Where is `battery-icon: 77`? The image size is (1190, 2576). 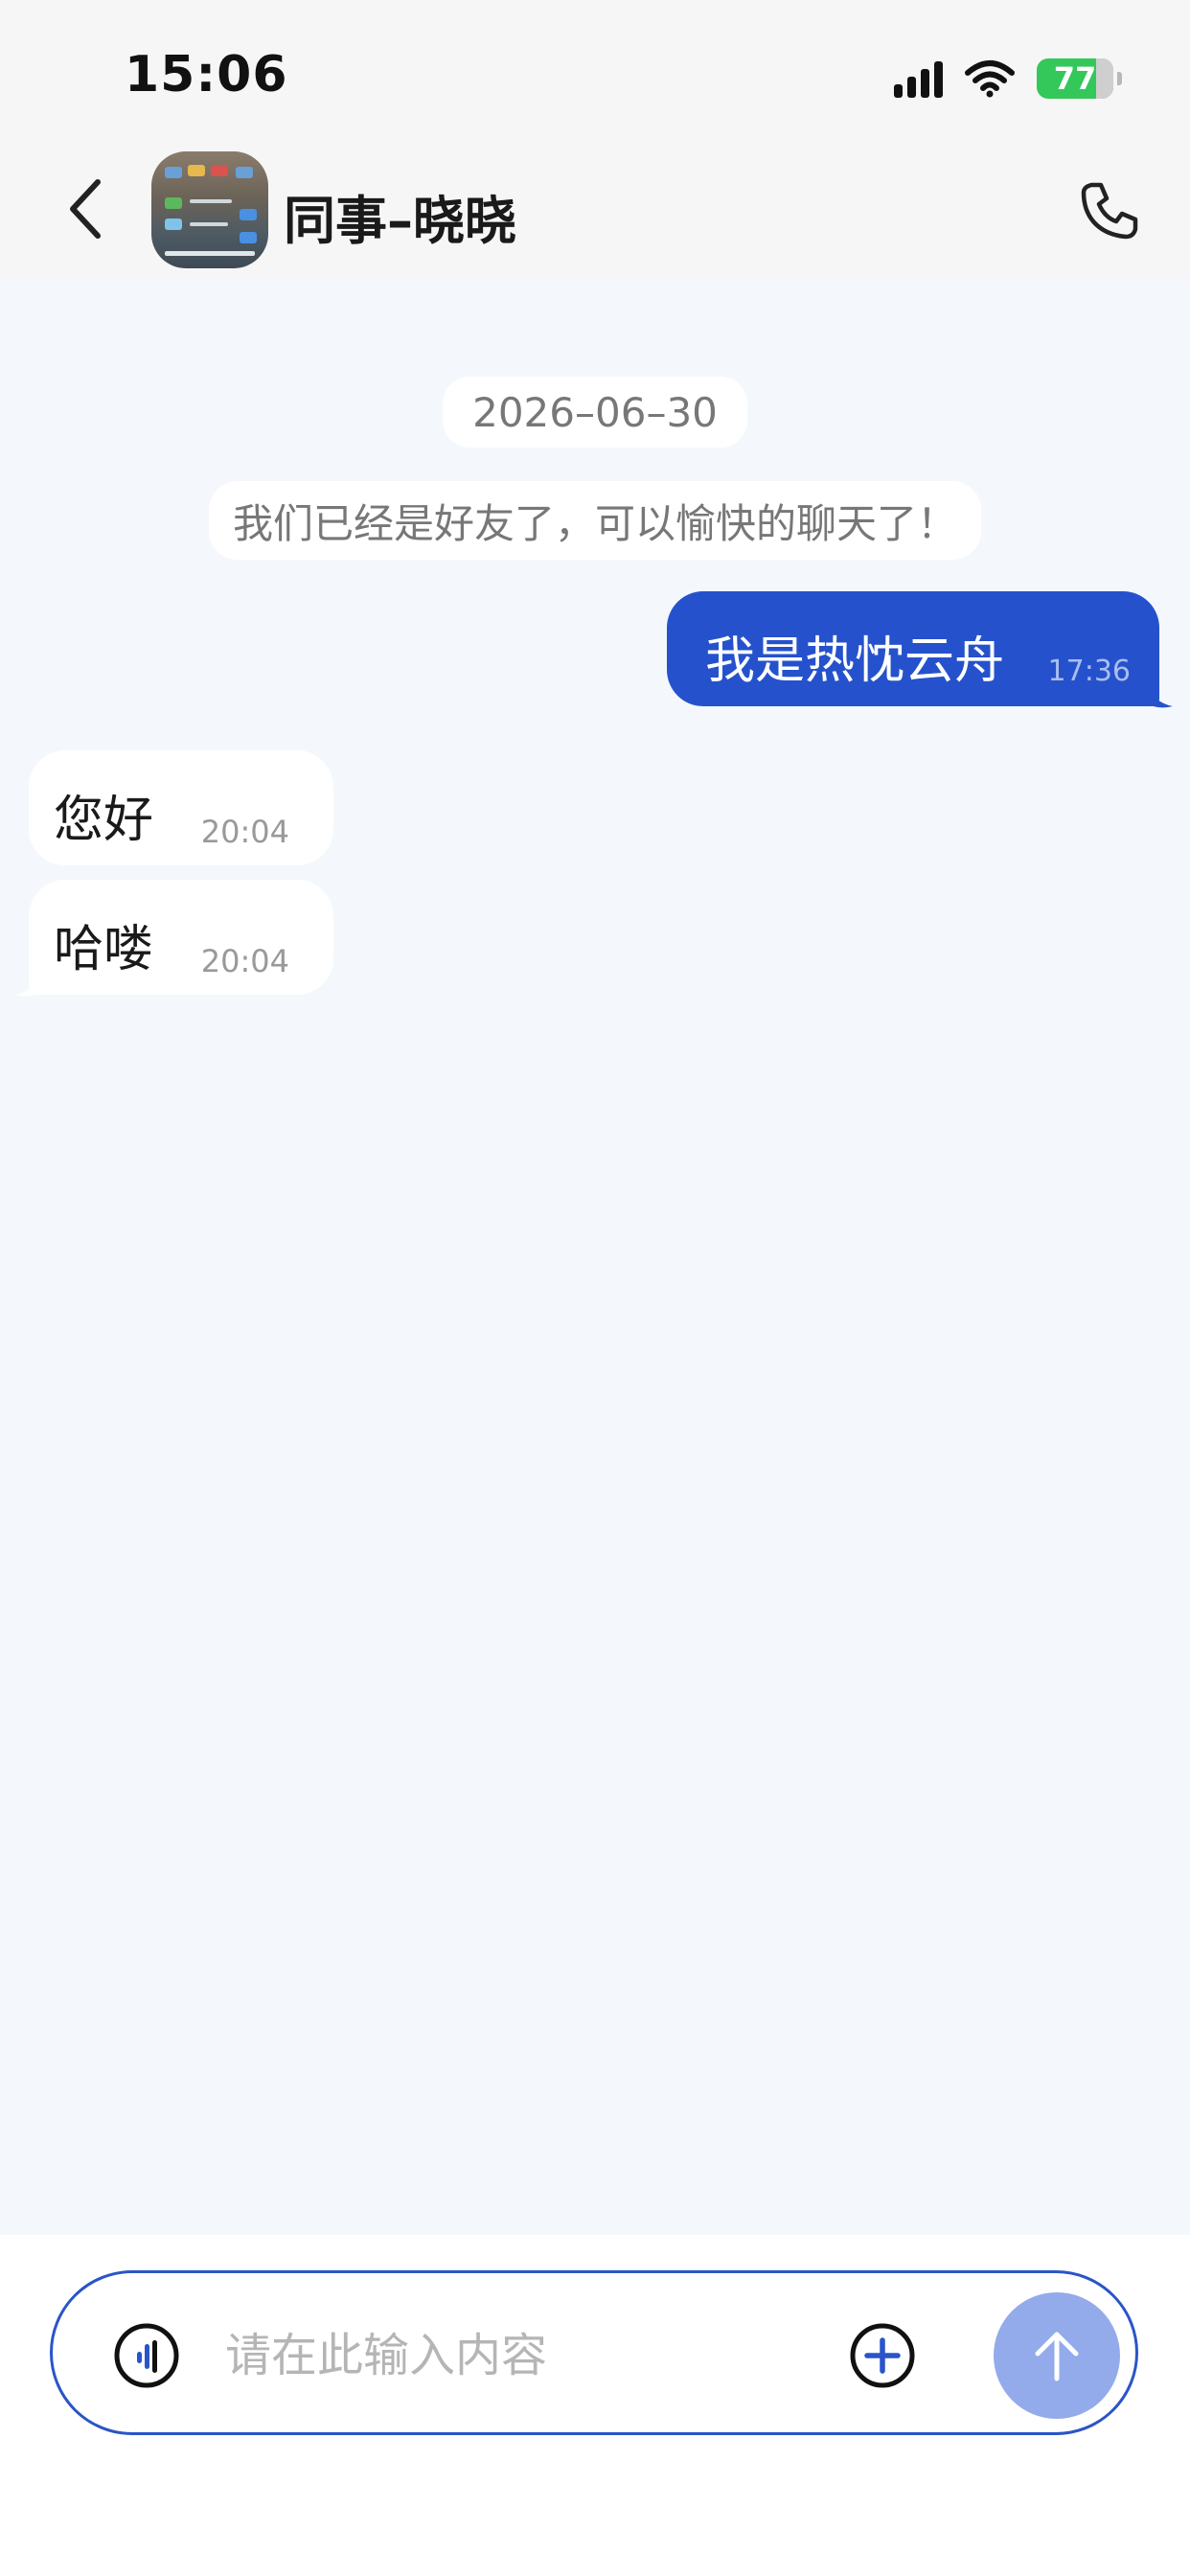
battery-icon: 77 is located at coordinates (1079, 78).